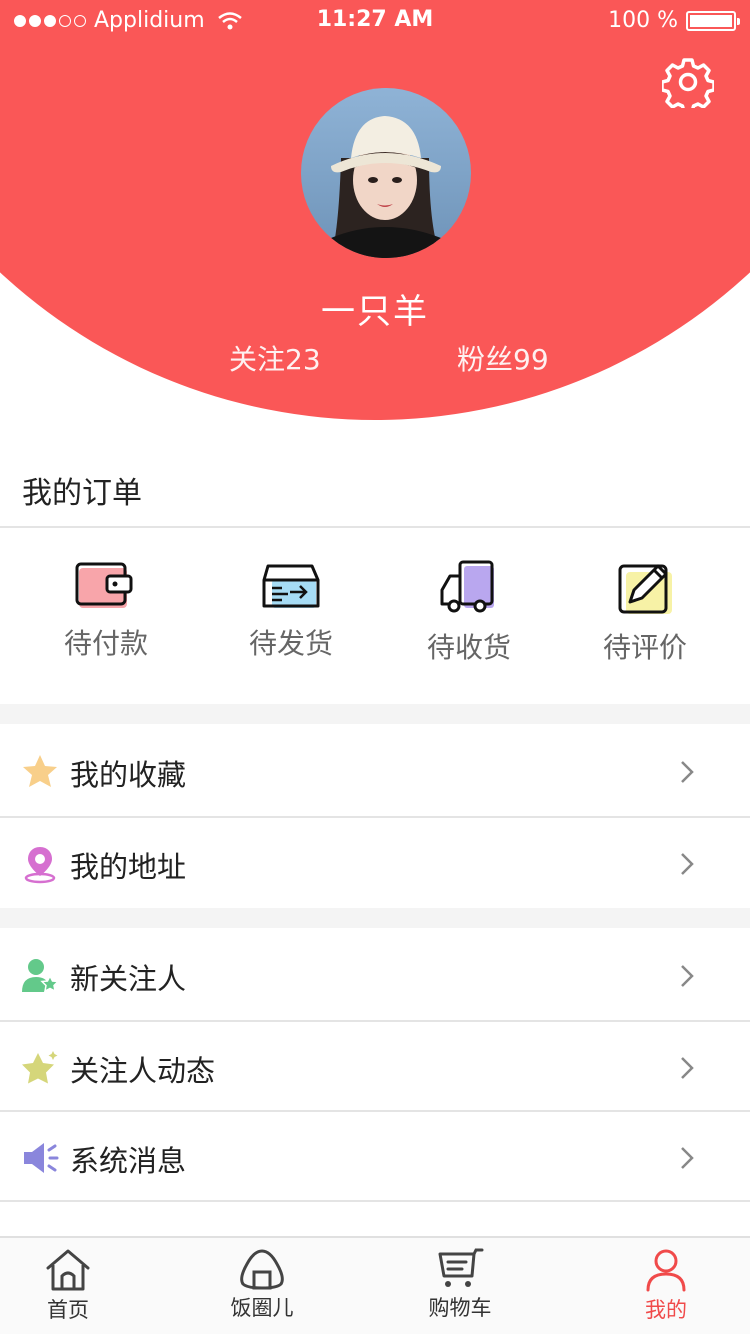 The image size is (750, 1334). Describe the element at coordinates (143, 1071) in the screenshot. I see `menu-item-label: 关注人动态` at that location.